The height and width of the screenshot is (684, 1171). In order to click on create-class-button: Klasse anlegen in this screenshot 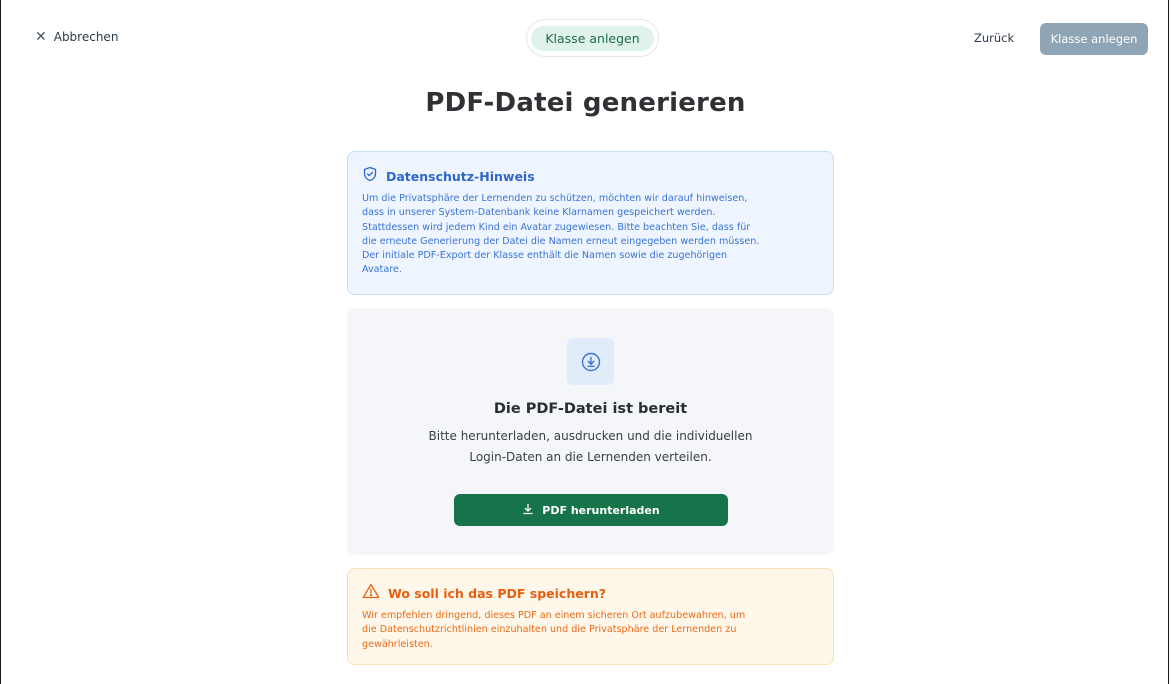, I will do `click(1094, 39)`.